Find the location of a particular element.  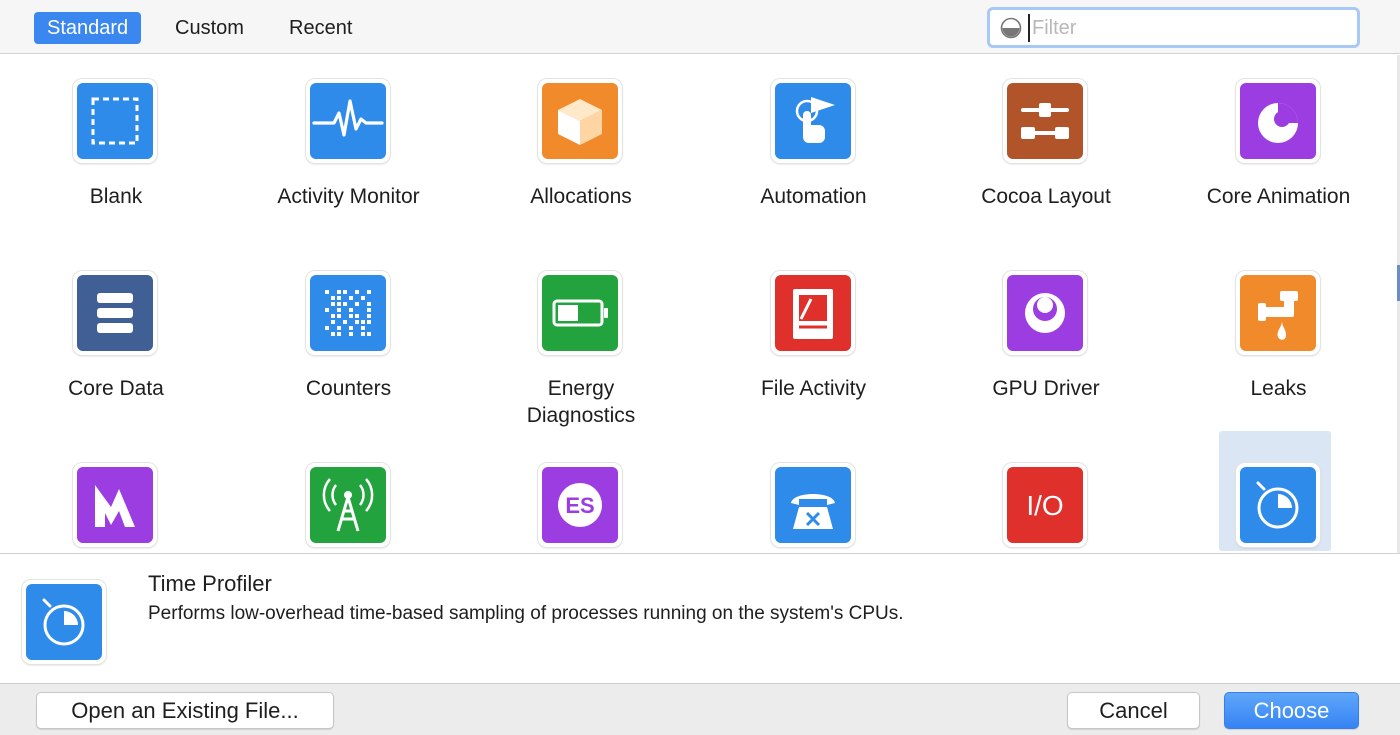

template-tile: Cocoa Layout is located at coordinates (1046, 150).